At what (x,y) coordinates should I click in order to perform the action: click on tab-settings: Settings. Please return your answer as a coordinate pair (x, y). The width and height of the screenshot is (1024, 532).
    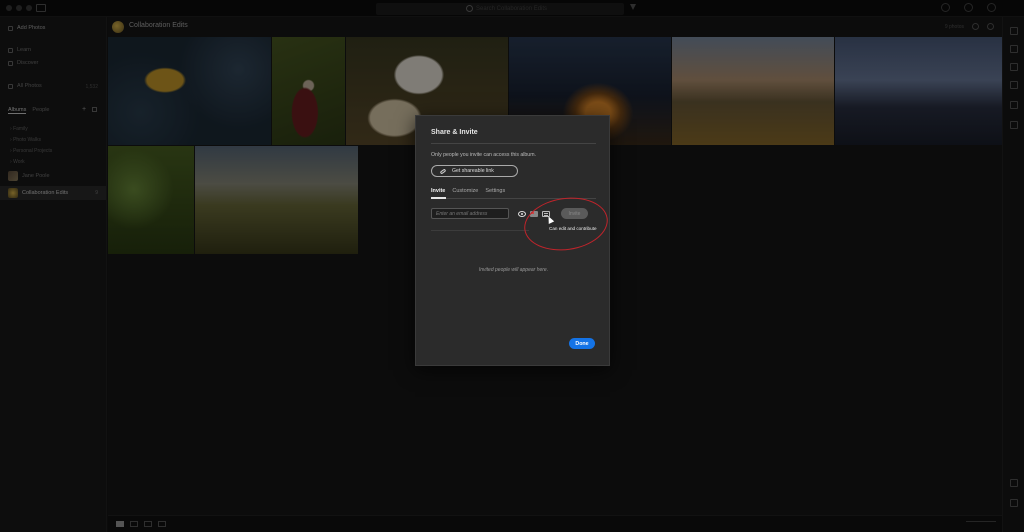
    Looking at the image, I should click on (495, 191).